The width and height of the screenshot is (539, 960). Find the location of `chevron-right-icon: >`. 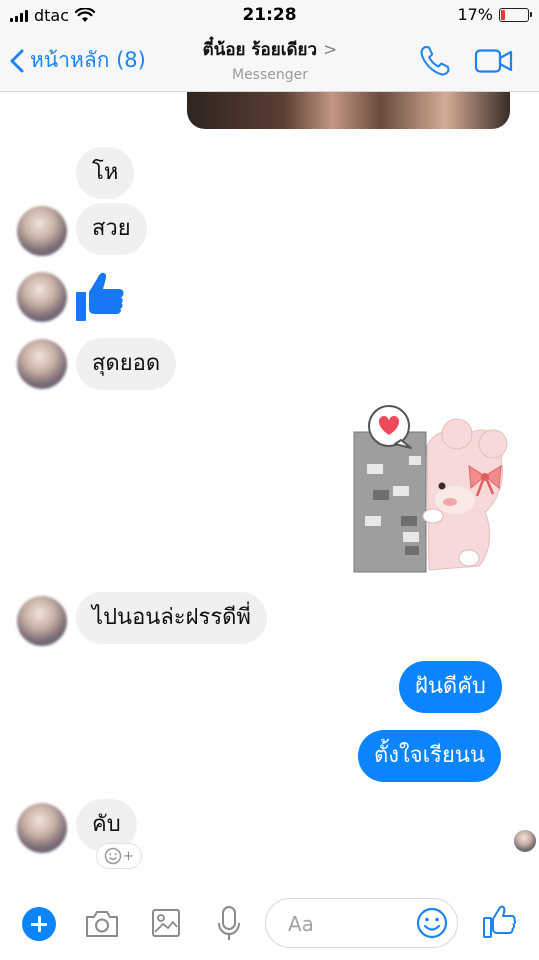

chevron-right-icon: > is located at coordinates (330, 50).